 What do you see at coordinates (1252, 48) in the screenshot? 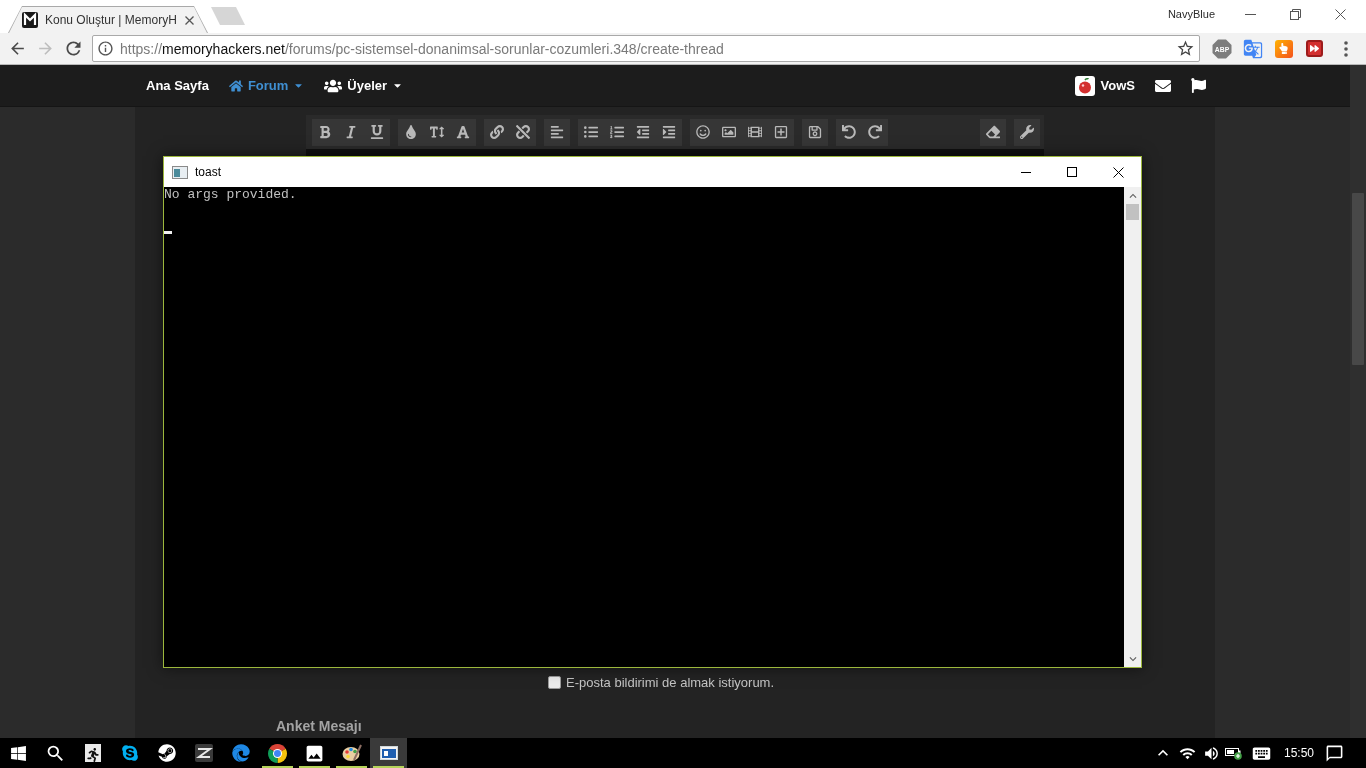
I see `translate-icon` at bounding box center [1252, 48].